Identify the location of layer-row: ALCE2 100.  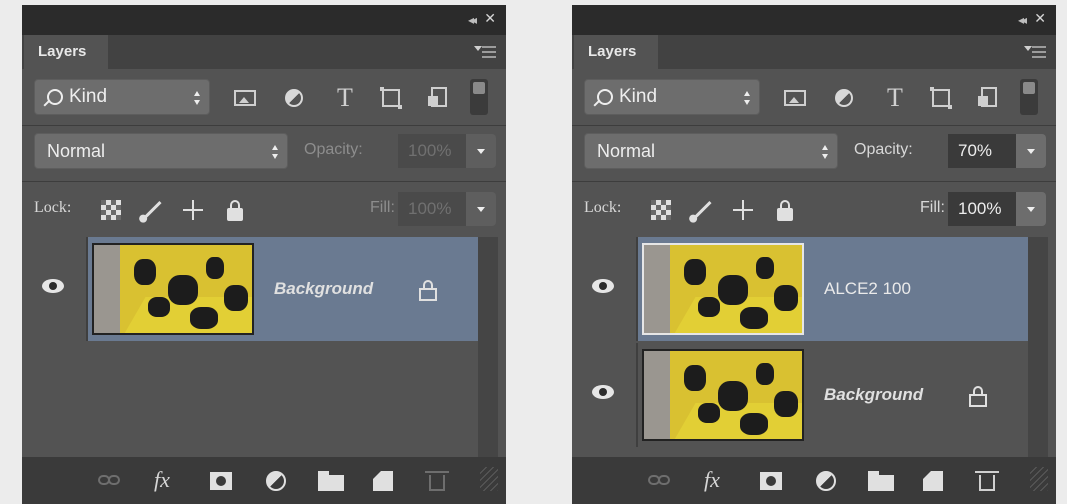
(800, 289).